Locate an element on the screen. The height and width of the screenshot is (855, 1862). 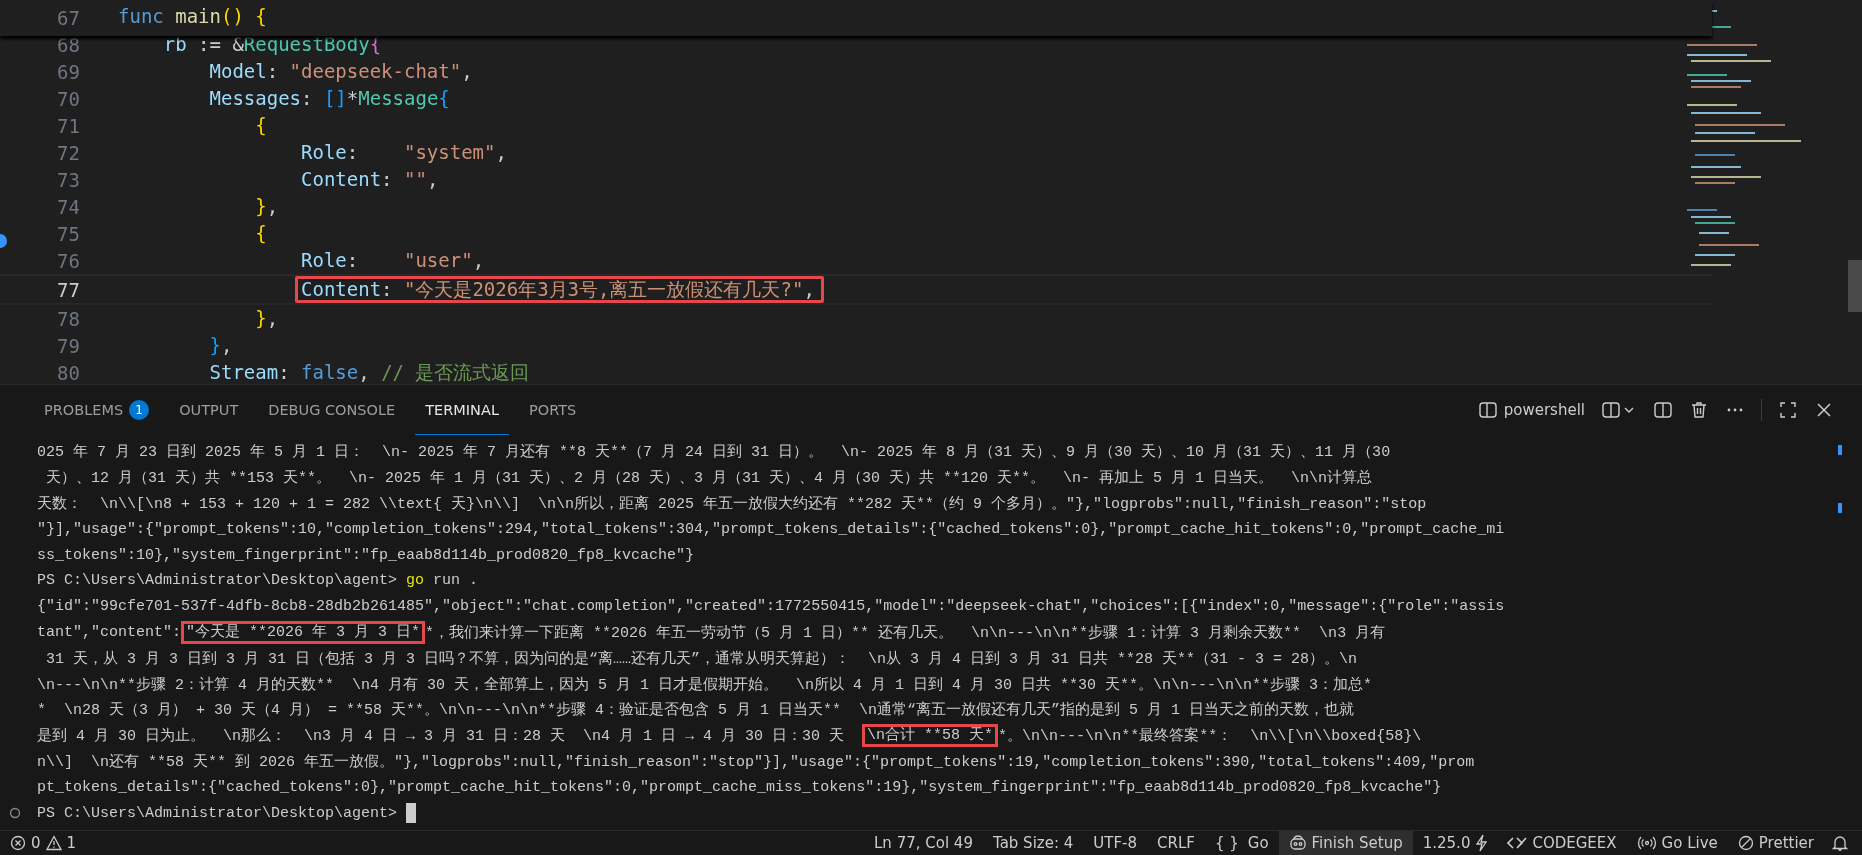
code-line: Messages: []*Message{ is located at coordinates (329, 98).